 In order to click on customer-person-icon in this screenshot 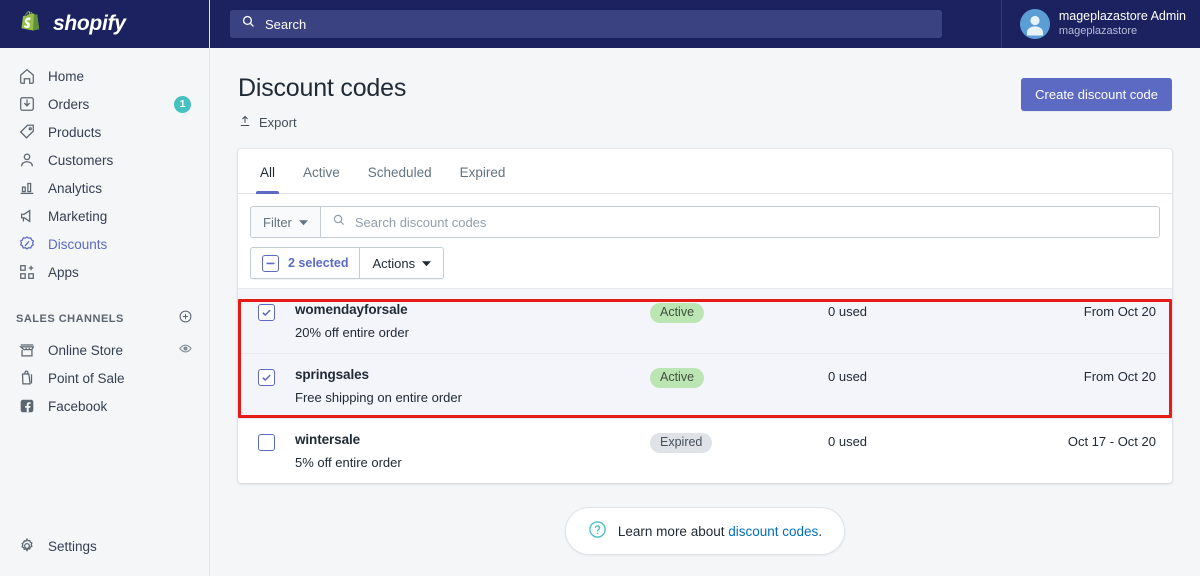, I will do `click(27, 160)`.